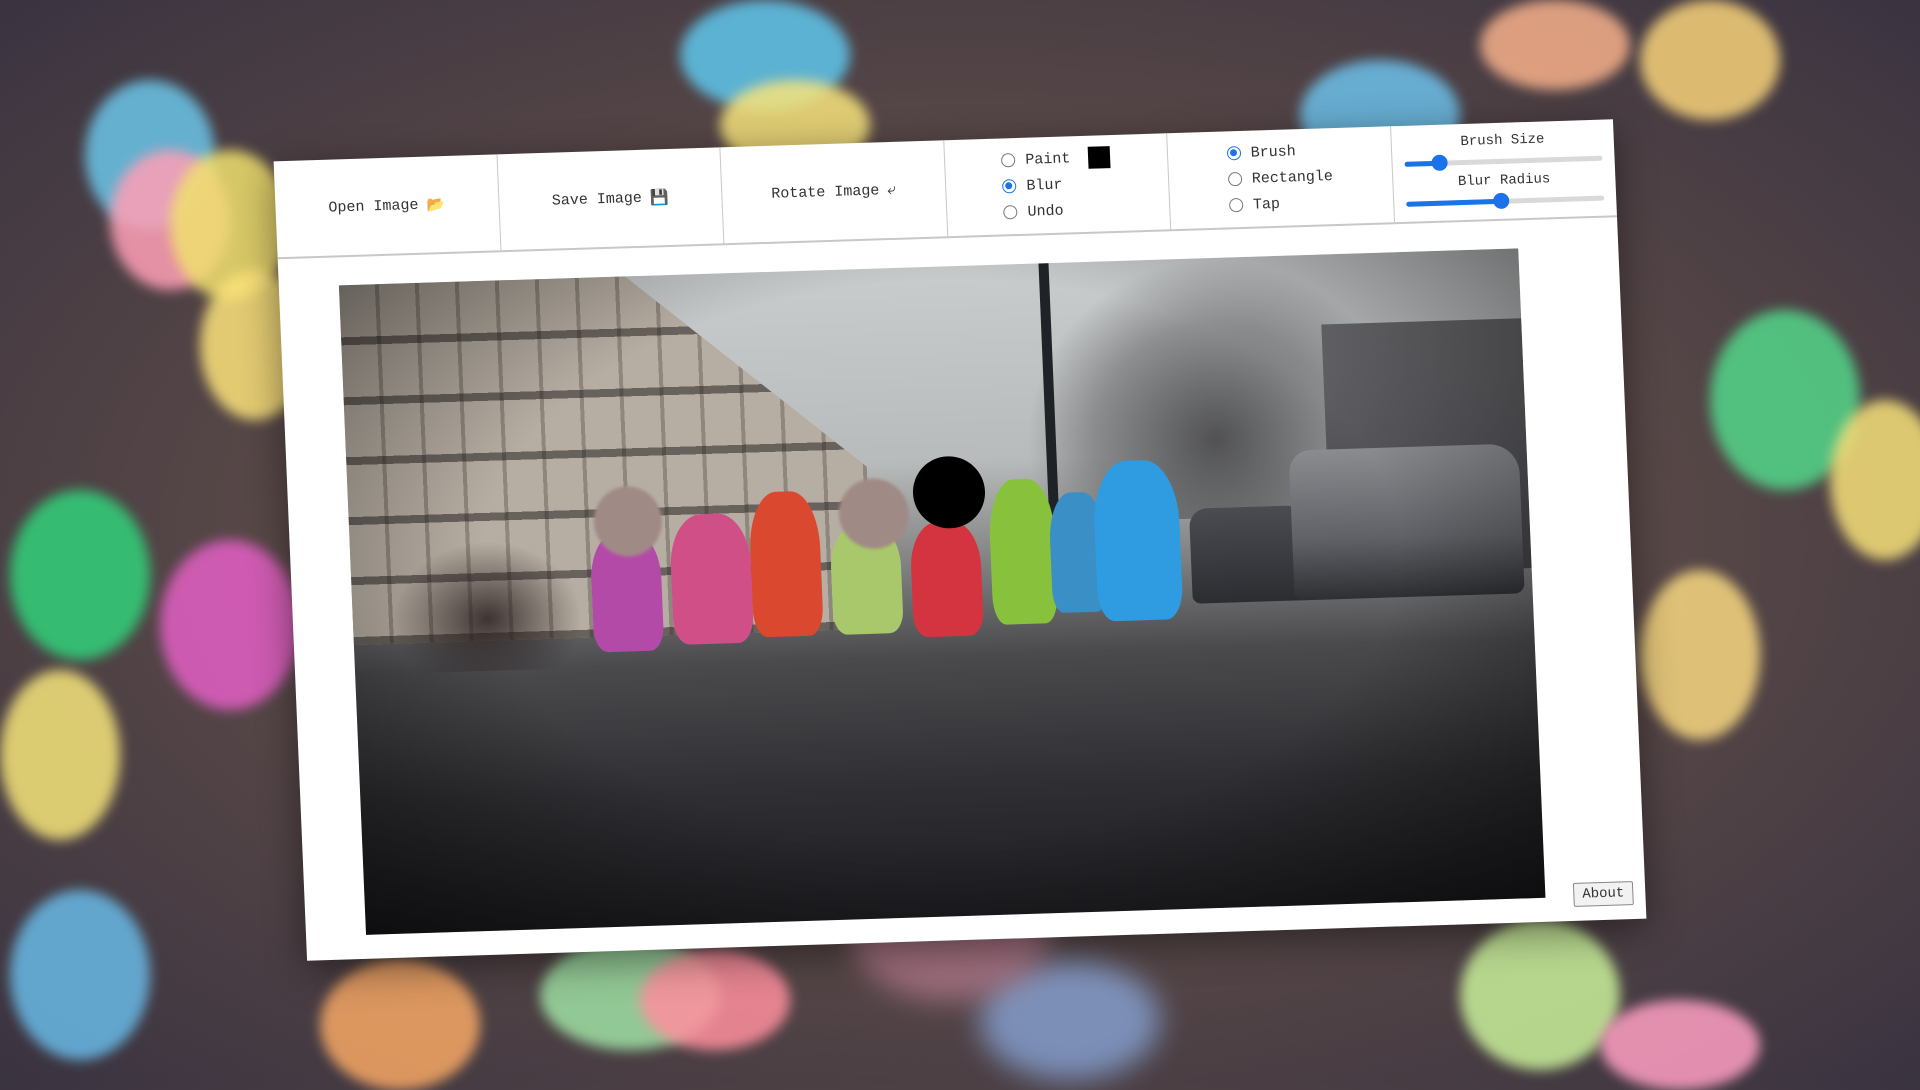 The image size is (1920, 1090). I want to click on rotate-icon: ⤶, so click(892, 190).